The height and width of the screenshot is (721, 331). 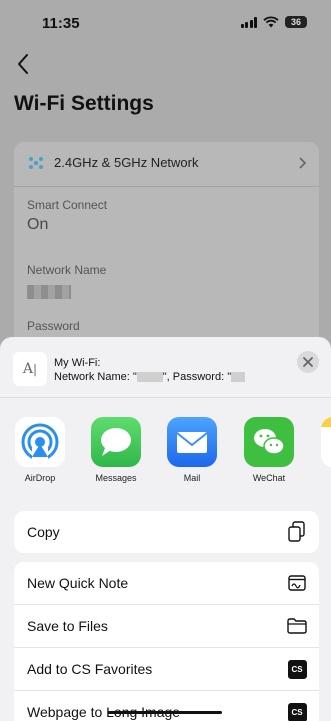 What do you see at coordinates (35, 369) in the screenshot?
I see `cursor-mark: |` at bounding box center [35, 369].